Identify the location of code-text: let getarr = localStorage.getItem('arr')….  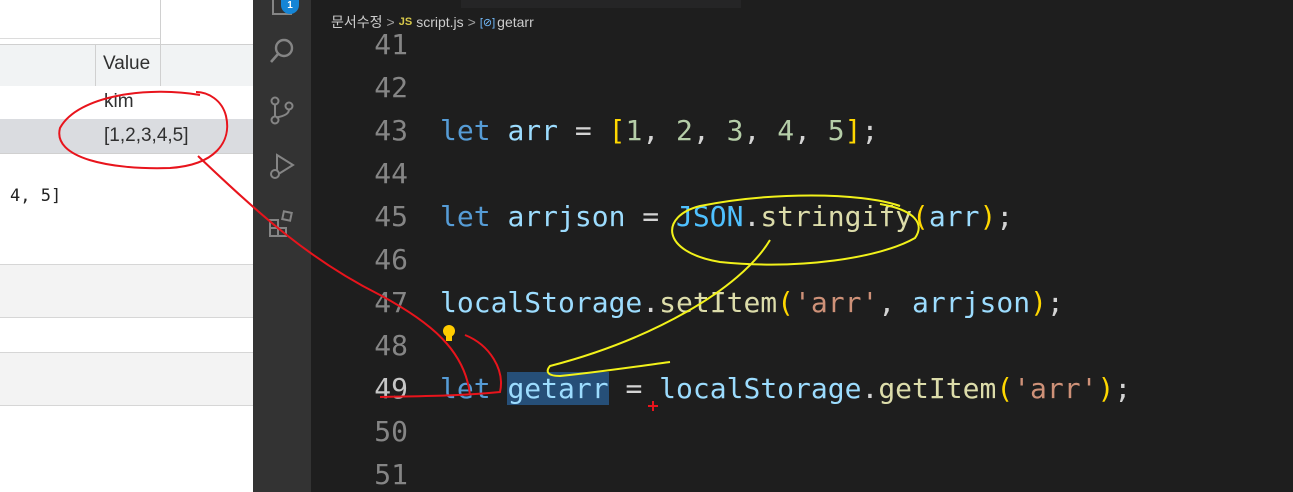
(785, 389).